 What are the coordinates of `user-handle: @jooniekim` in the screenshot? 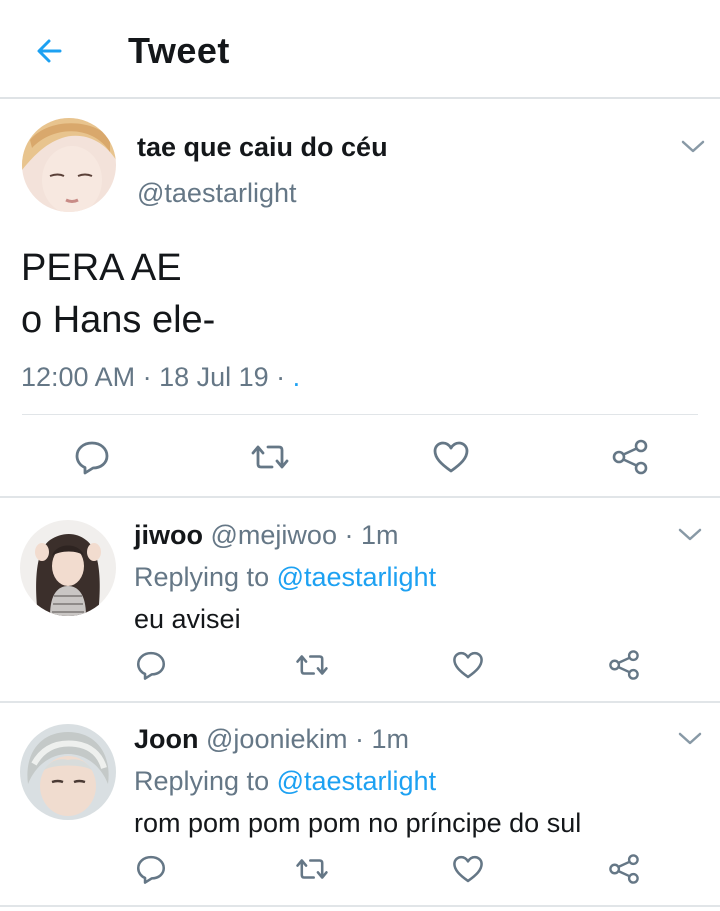 It's located at (276, 739).